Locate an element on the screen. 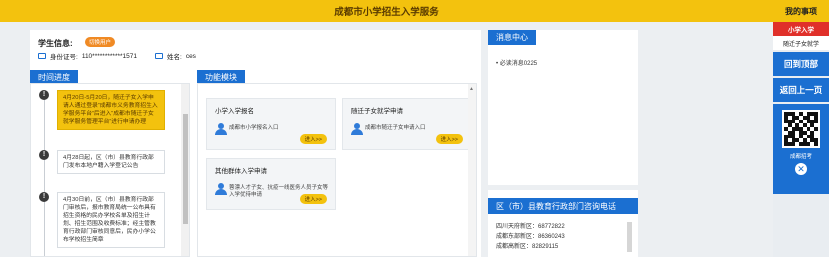 This screenshot has height=257, width=829. timeline-scrollbar is located at coordinates (185, 170).